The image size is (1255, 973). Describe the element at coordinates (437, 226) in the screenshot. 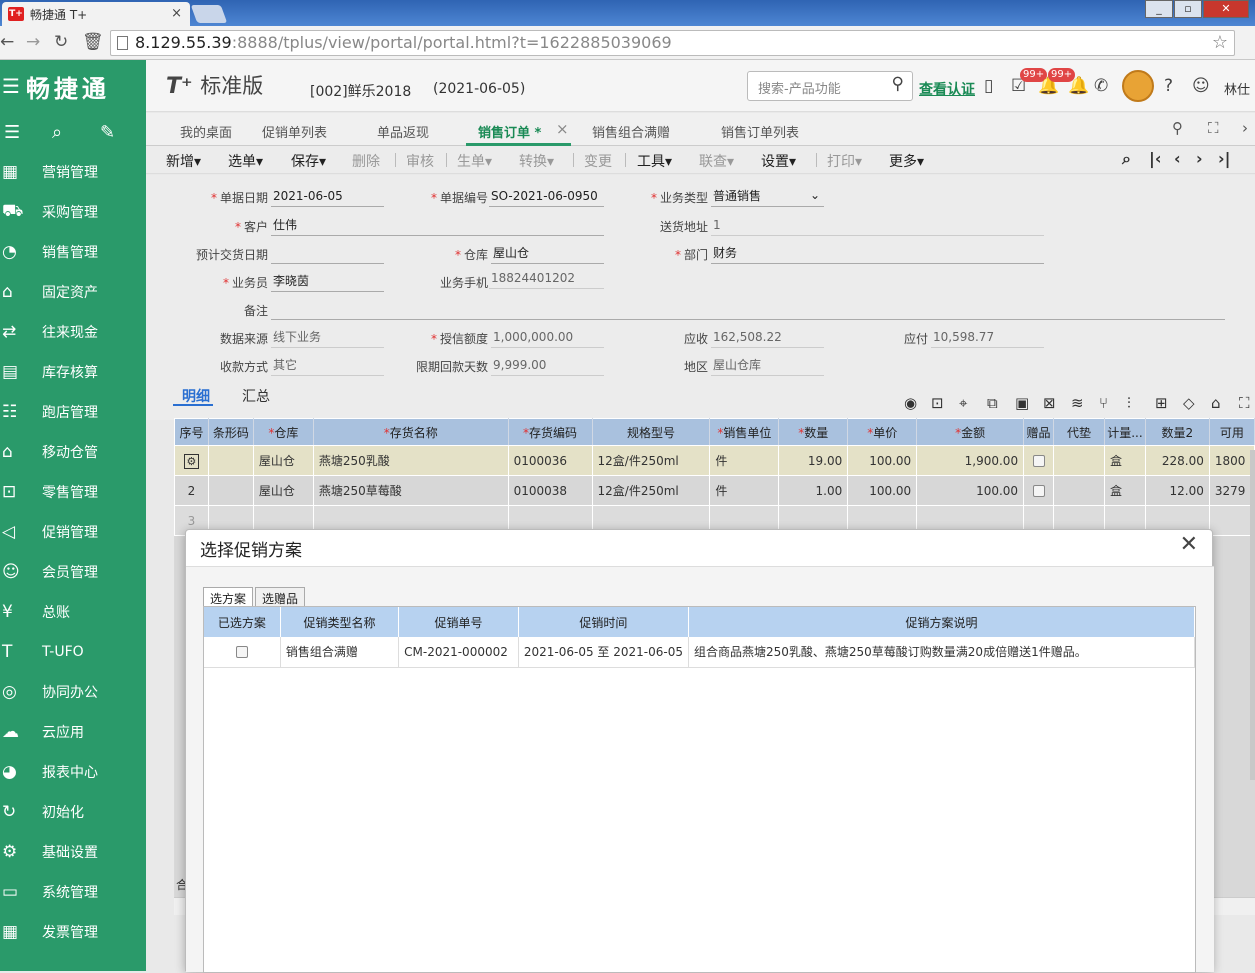

I see `customer-field: 仕伟` at that location.